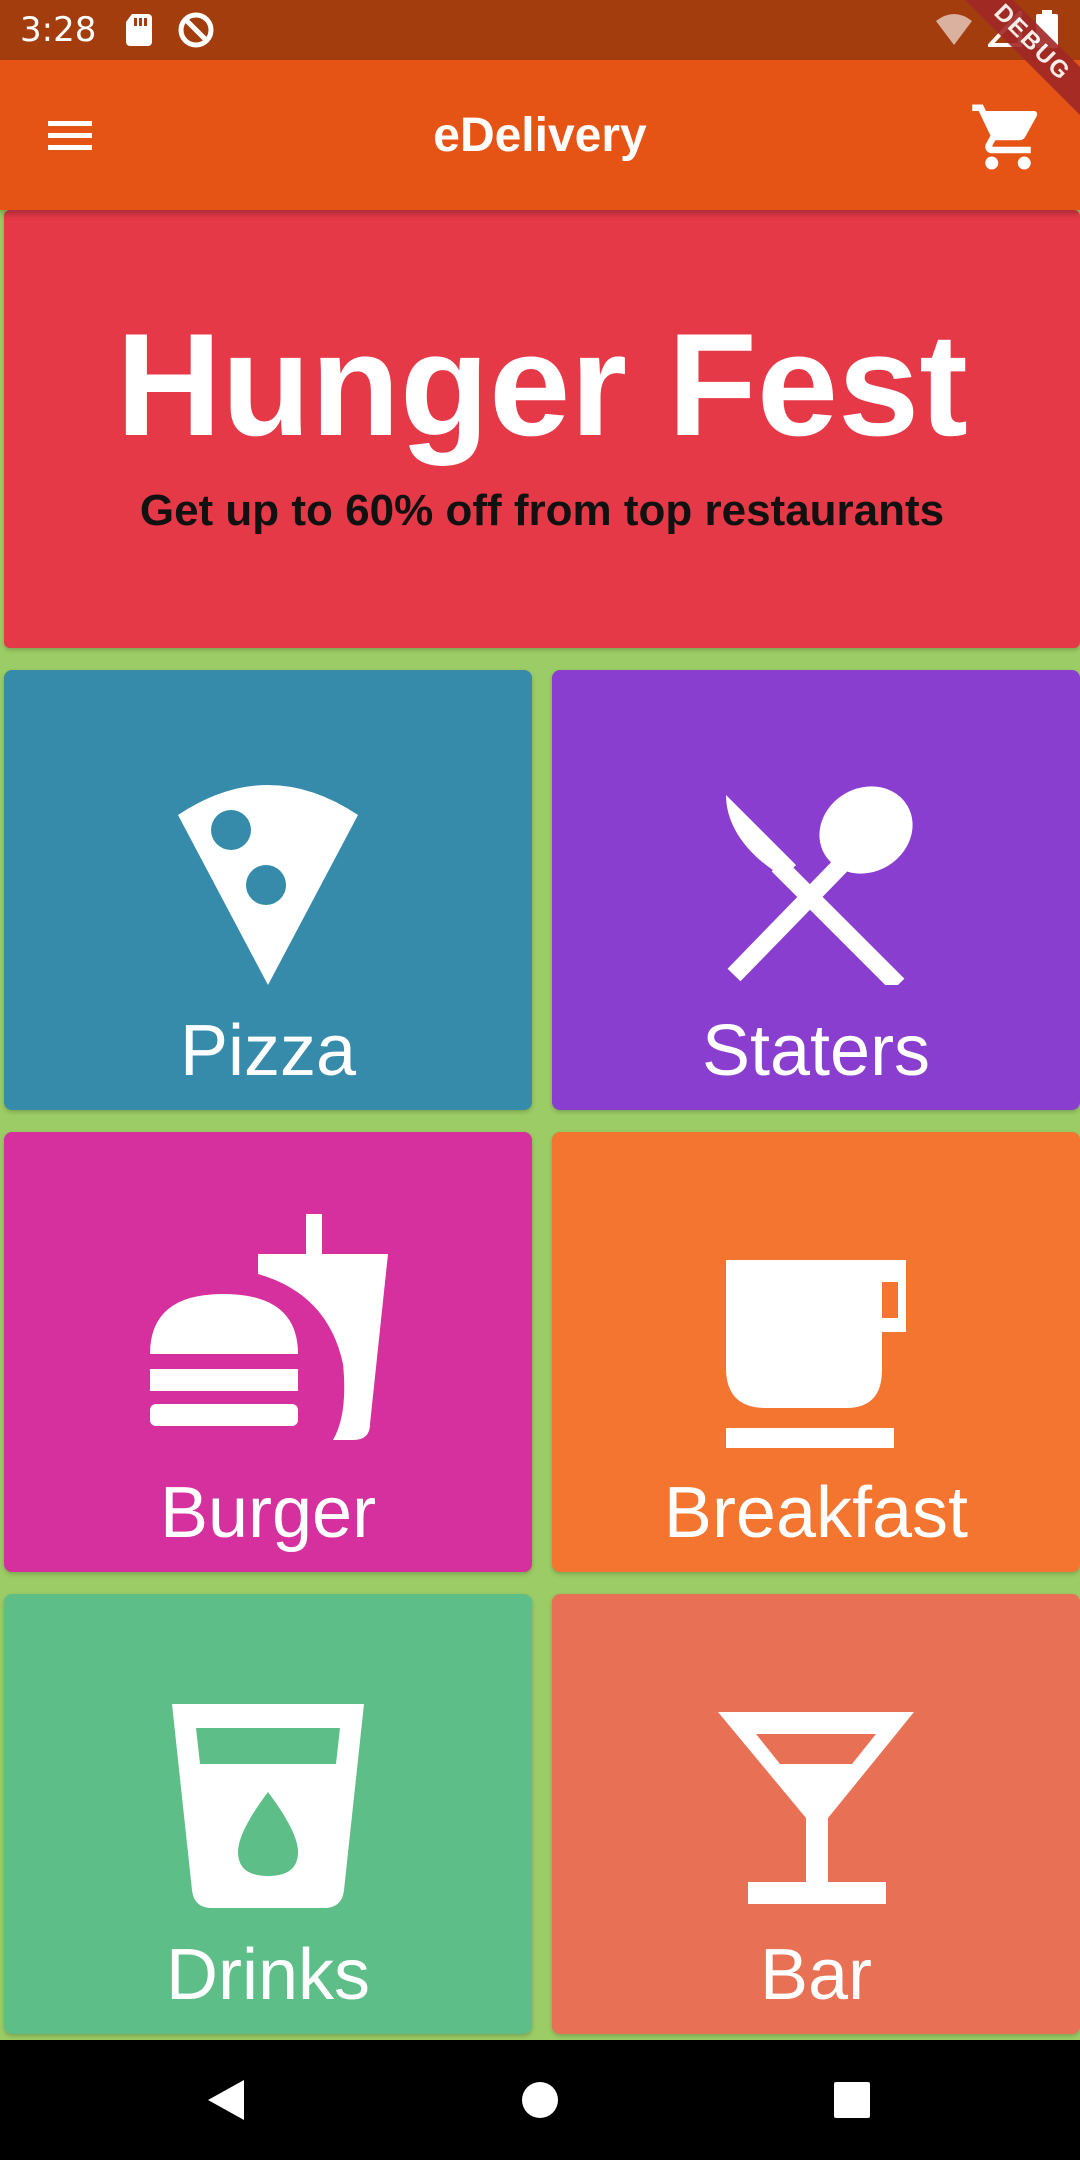  Describe the element at coordinates (816, 1051) in the screenshot. I see `category-label: Staters` at that location.